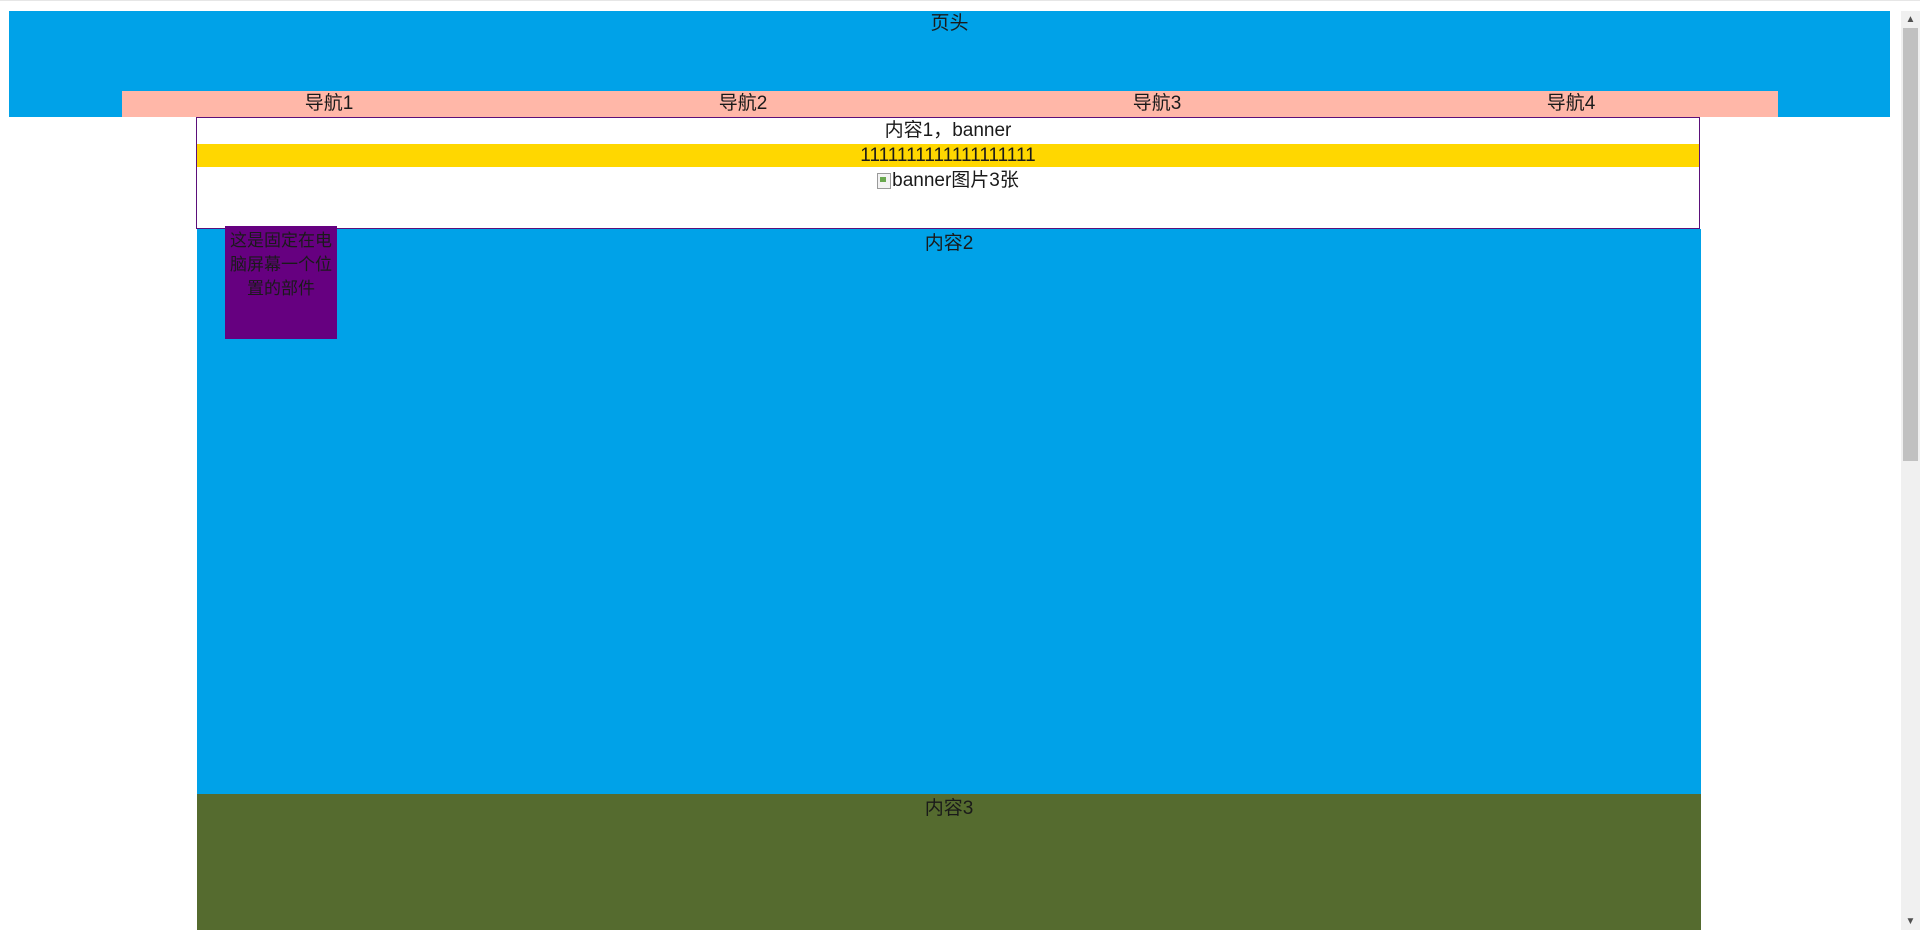  Describe the element at coordinates (1910, 470) in the screenshot. I see `vertical-scrollbar: ▲ ▼` at that location.